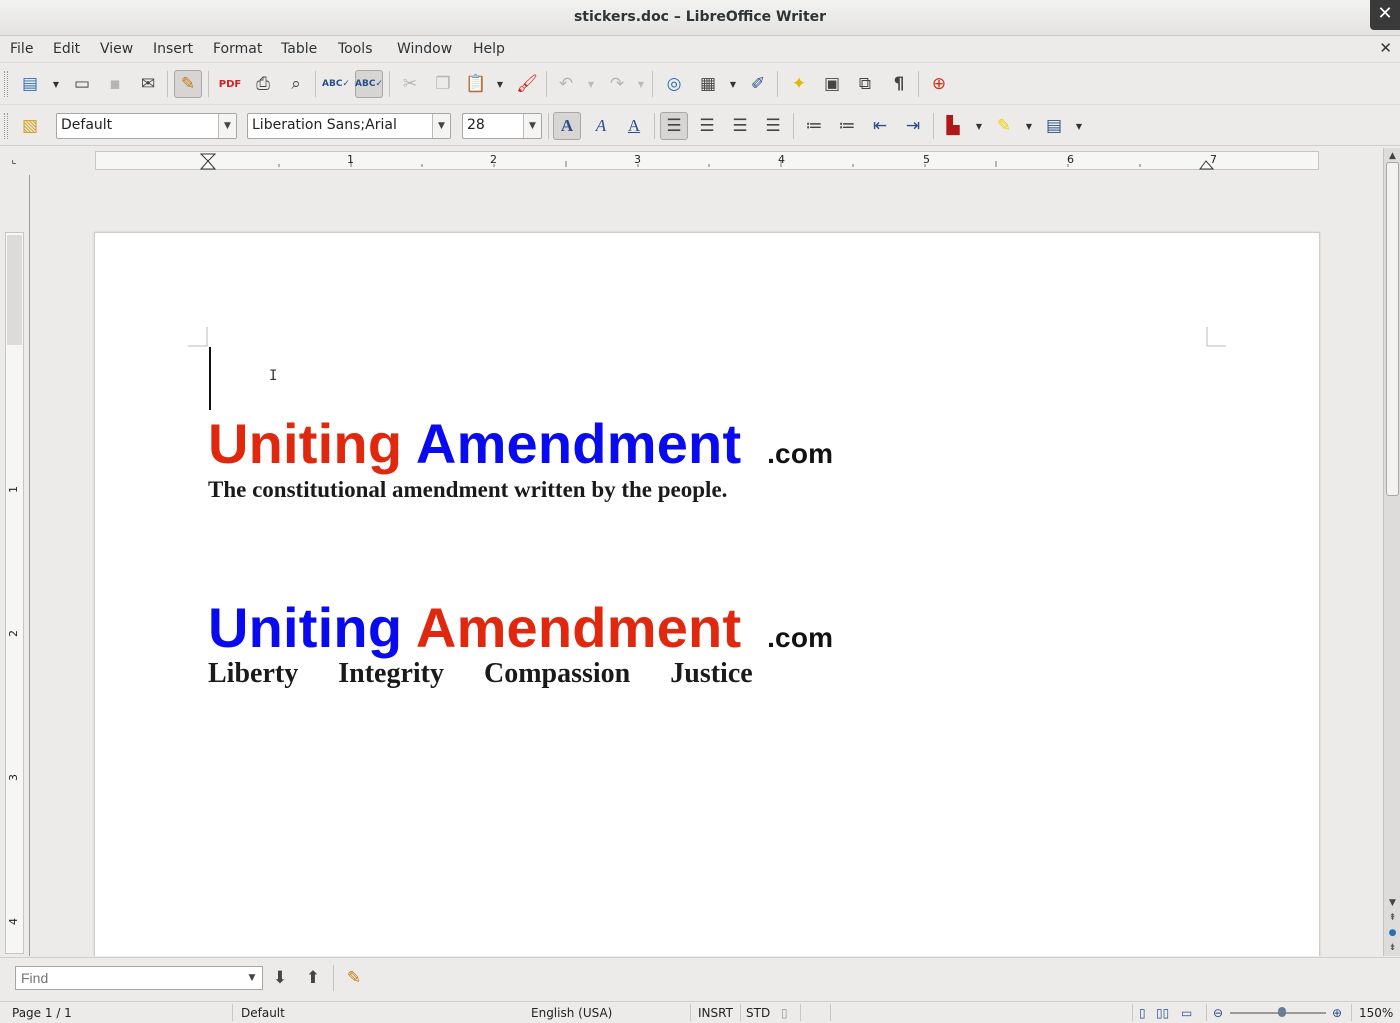  What do you see at coordinates (617, 84) in the screenshot?
I see `redo-icon: ↷` at bounding box center [617, 84].